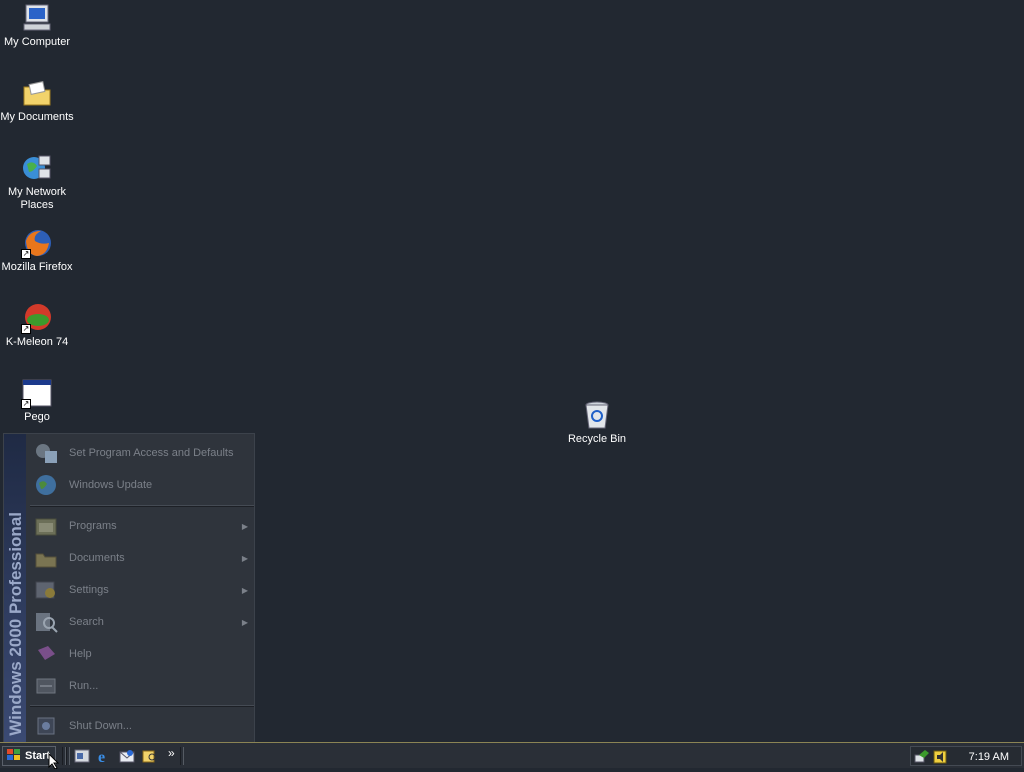 This screenshot has width=1024, height=772. Describe the element at coordinates (141, 622) in the screenshot. I see `menu-item-search: Search ▶` at that location.